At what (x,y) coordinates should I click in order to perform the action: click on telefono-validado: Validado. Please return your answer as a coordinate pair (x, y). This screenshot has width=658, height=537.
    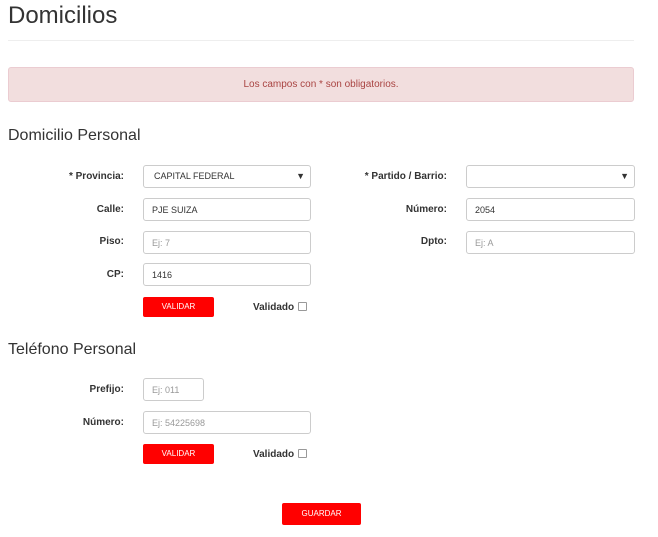
    Looking at the image, I should click on (280, 454).